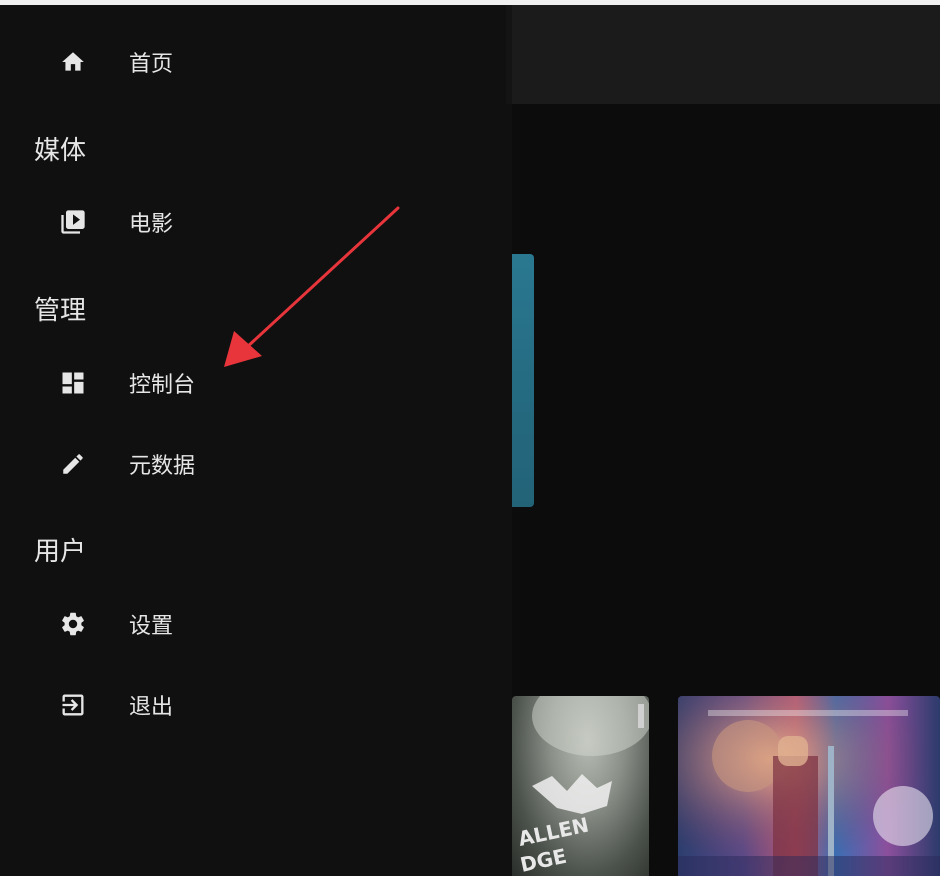 The width and height of the screenshot is (940, 876). Describe the element at coordinates (312, 286) in the screenshot. I see `annotation-arrow` at that location.